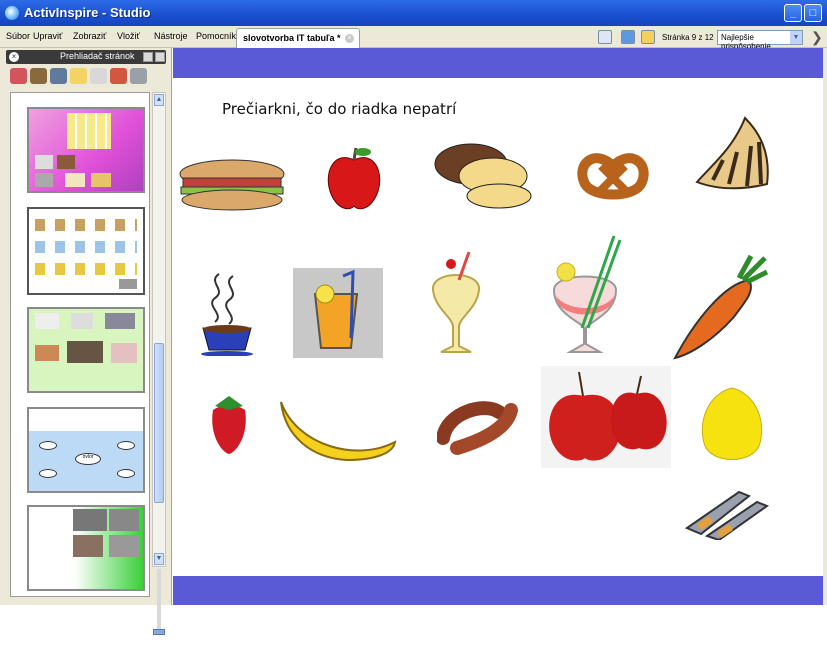 This screenshot has height=647, width=827. What do you see at coordinates (88, 459) in the screenshot?
I see `thumb-center-oval: ovlor` at bounding box center [88, 459].